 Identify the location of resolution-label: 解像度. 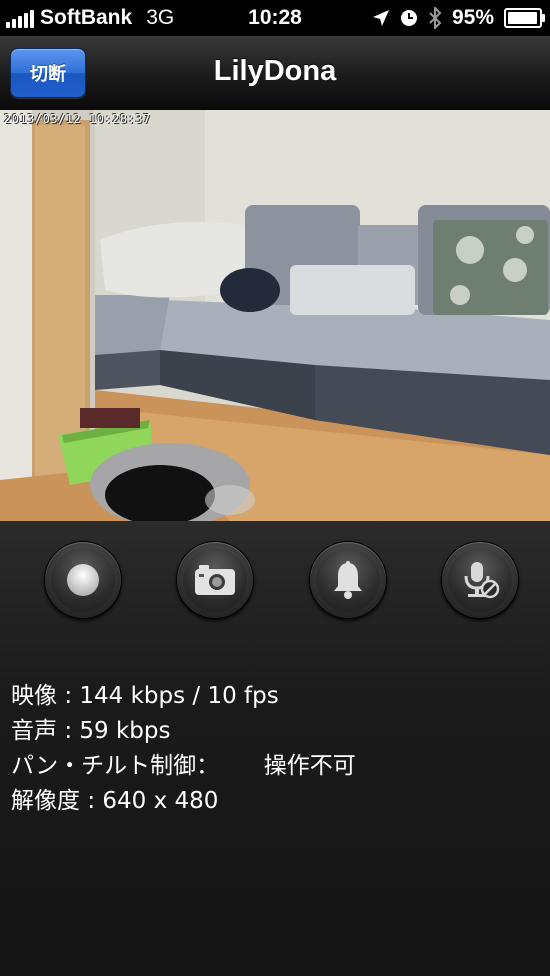
(45, 801).